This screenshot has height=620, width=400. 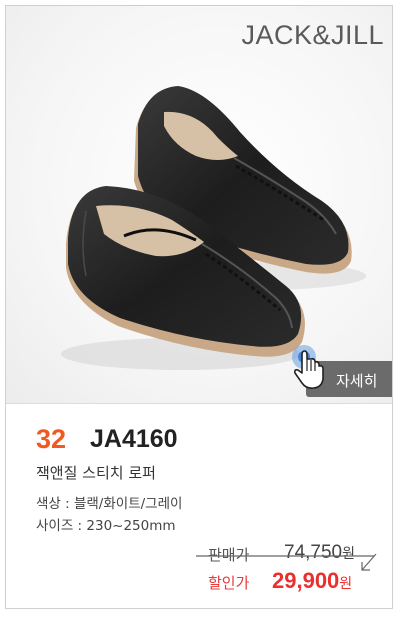 I want to click on product-size-spec: 사이즈 : 230~250mm, so click(x=106, y=526).